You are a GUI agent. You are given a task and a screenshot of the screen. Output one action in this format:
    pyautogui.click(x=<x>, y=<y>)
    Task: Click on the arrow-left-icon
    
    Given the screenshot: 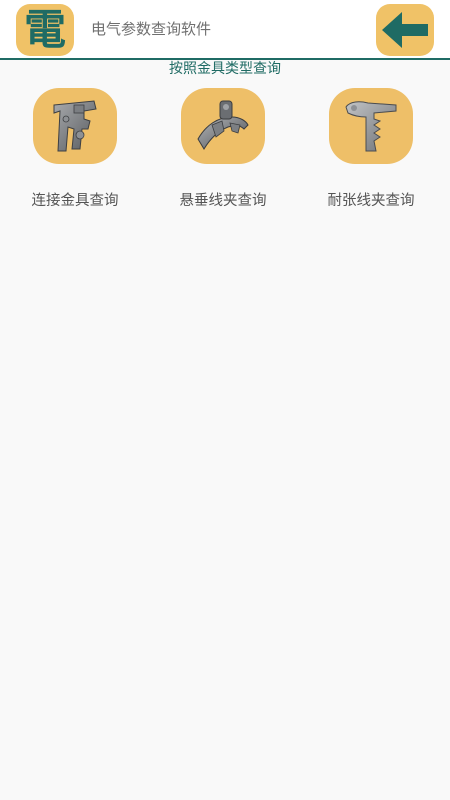 What is the action you would take?
    pyautogui.click(x=405, y=30)
    